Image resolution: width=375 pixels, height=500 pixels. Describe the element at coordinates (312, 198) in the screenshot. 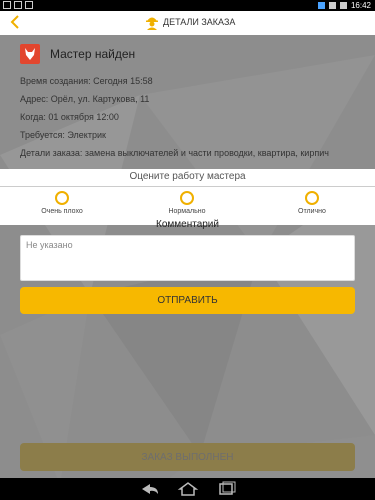

I see `rating-radio-excellent` at that location.